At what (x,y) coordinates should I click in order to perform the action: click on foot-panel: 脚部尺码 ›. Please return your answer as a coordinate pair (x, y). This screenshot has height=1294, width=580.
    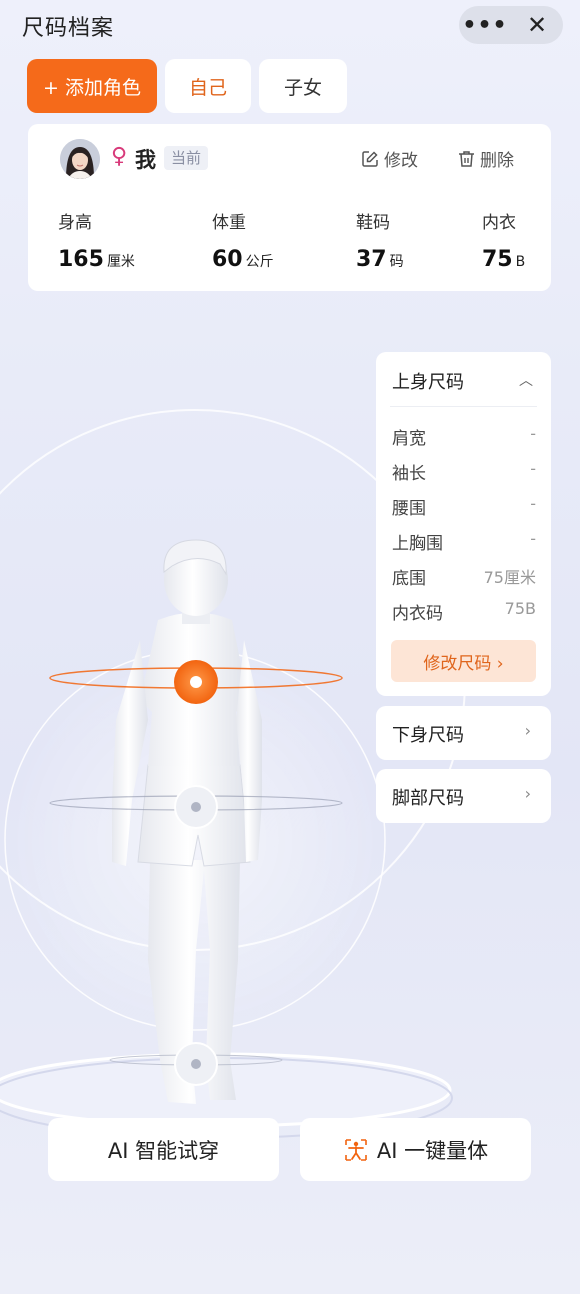
    Looking at the image, I should click on (463, 796).